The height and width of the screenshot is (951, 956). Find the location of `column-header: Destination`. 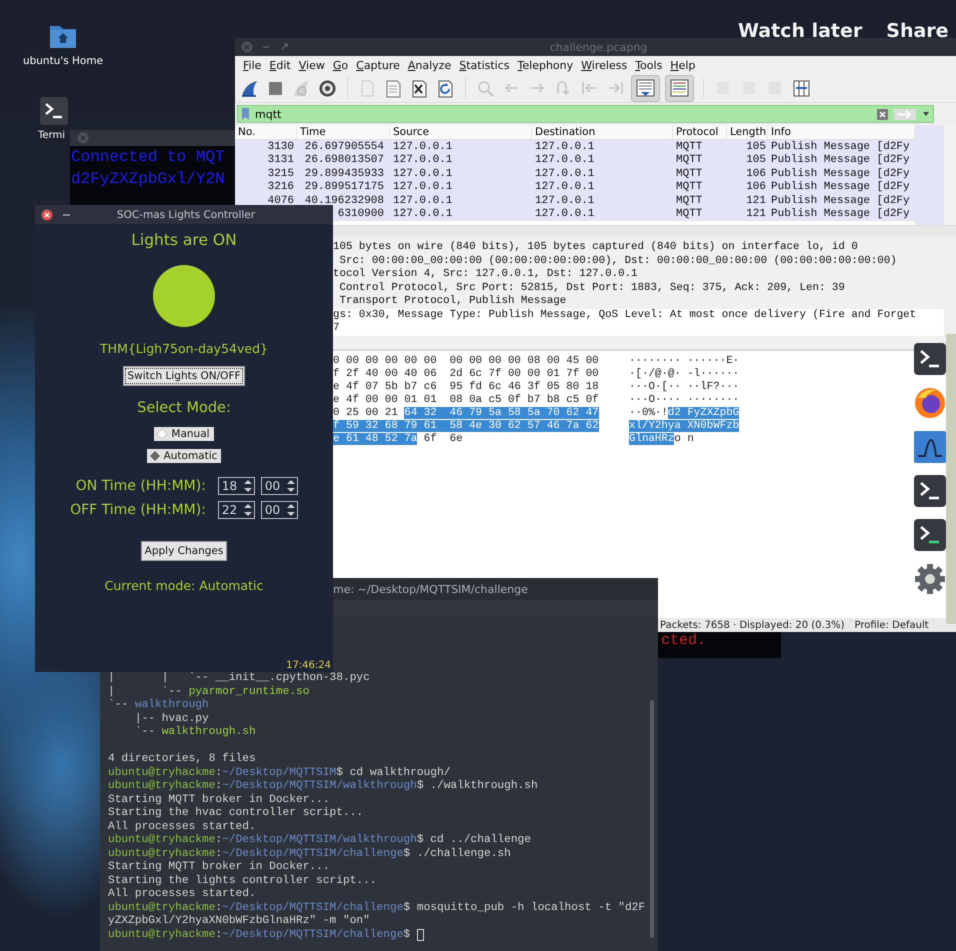

column-header: Destination is located at coordinates (602, 132).